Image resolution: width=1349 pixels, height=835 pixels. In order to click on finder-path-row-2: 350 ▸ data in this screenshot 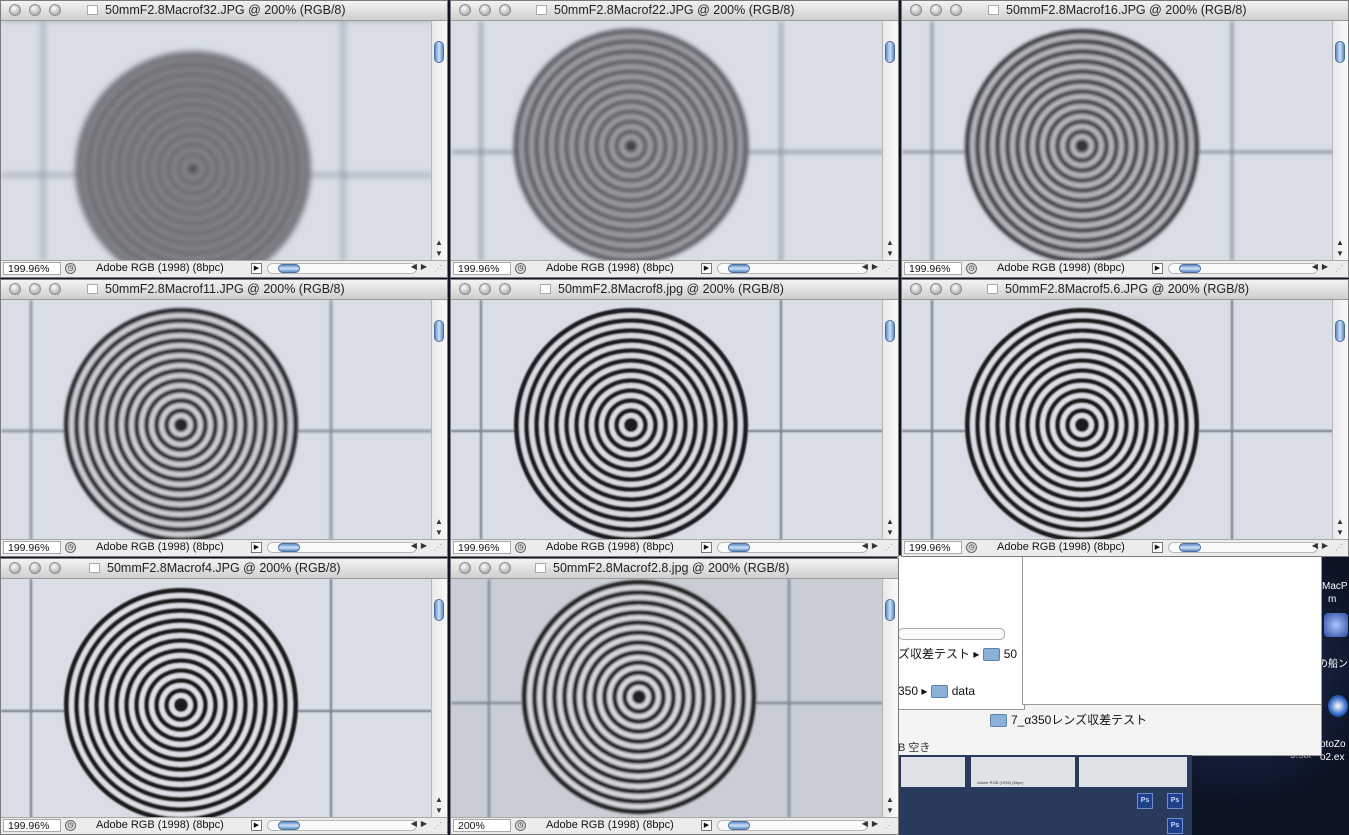, I will do `click(936, 691)`.